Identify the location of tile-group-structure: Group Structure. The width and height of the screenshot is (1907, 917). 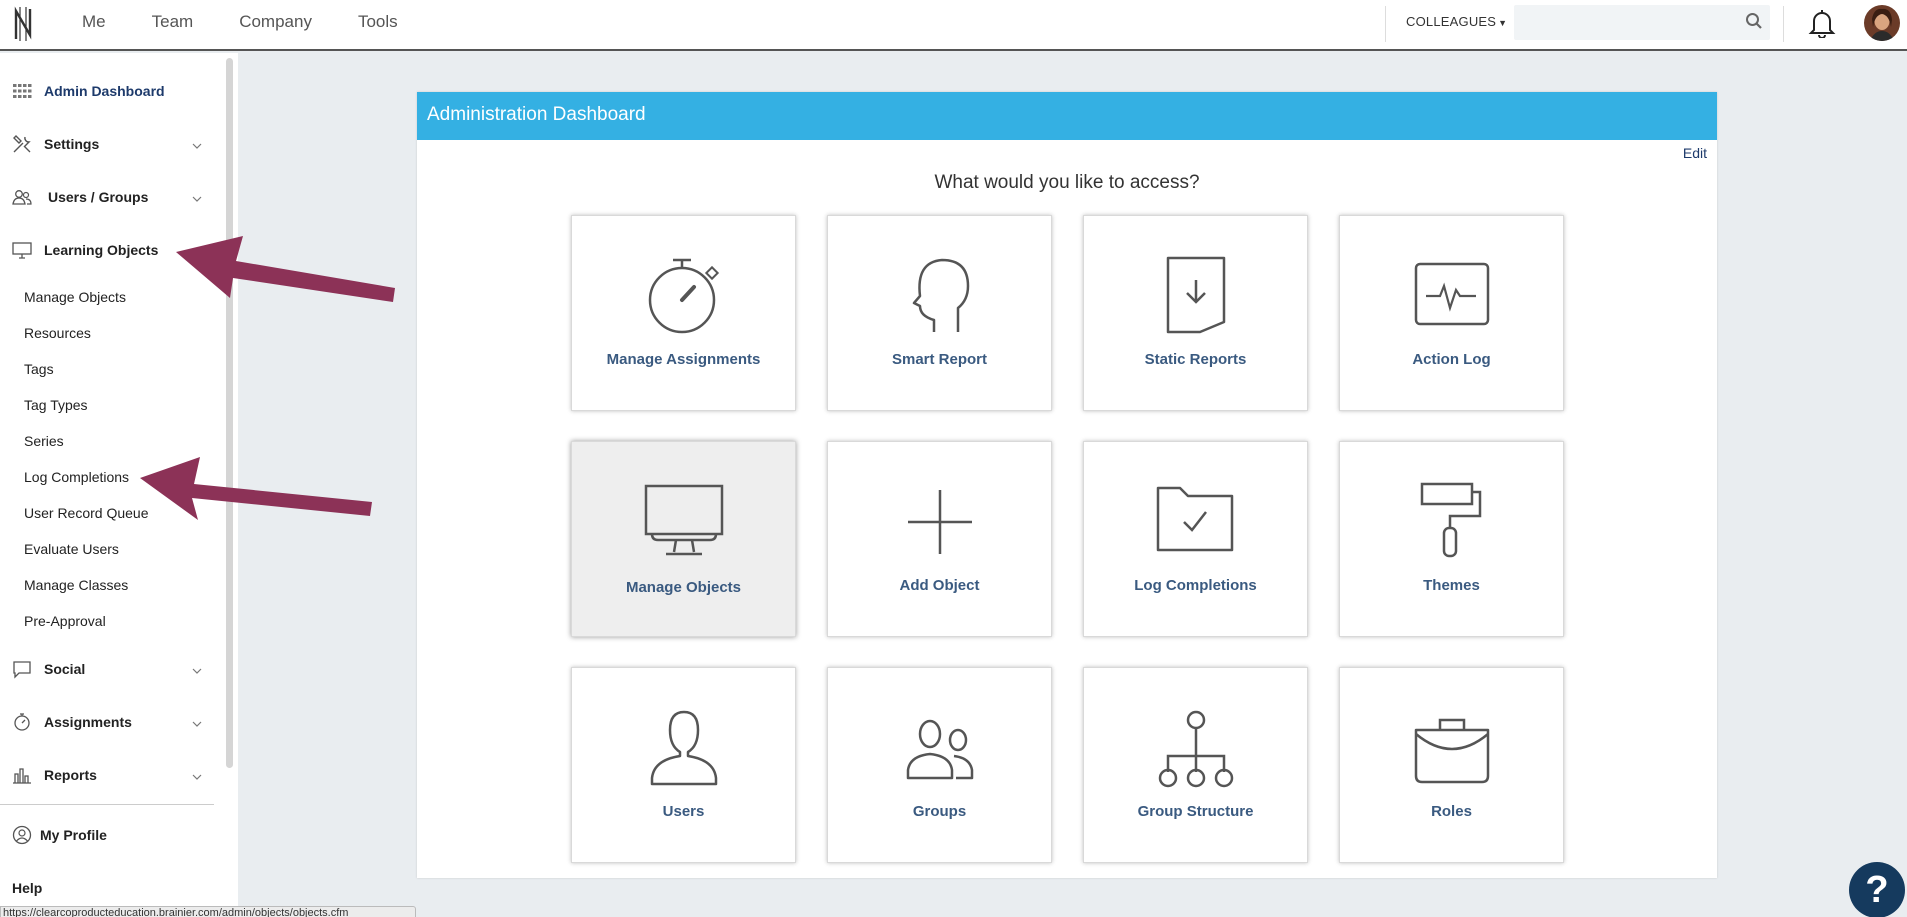
(1195, 765).